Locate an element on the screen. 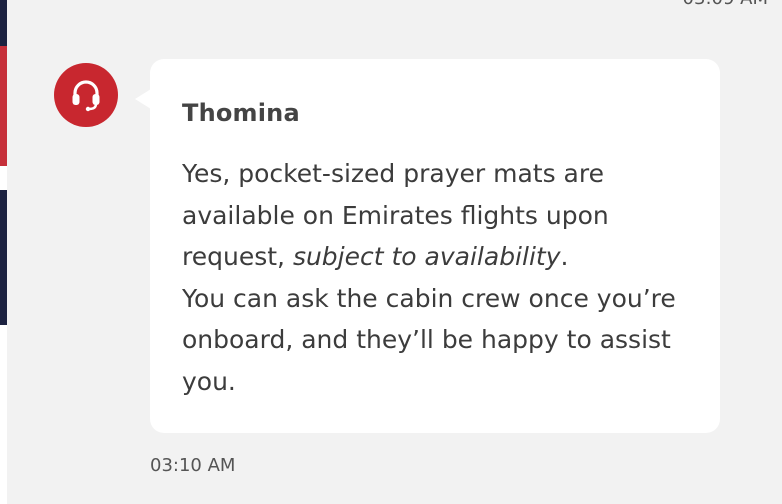  background-edge-red is located at coordinates (3, 106).